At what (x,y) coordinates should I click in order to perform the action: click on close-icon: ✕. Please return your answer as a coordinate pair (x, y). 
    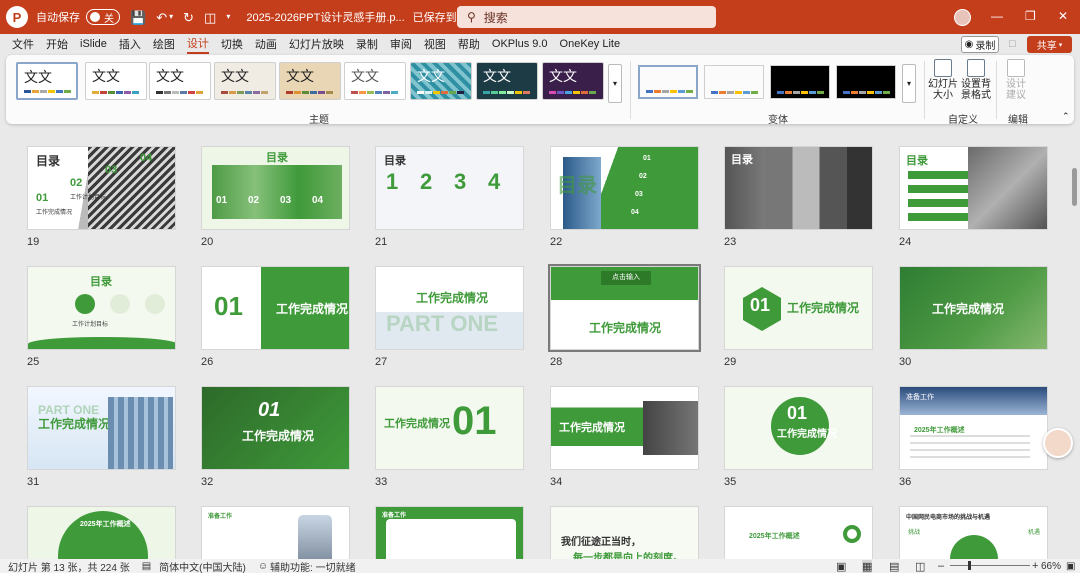
    Looking at the image, I should click on (1063, 16).